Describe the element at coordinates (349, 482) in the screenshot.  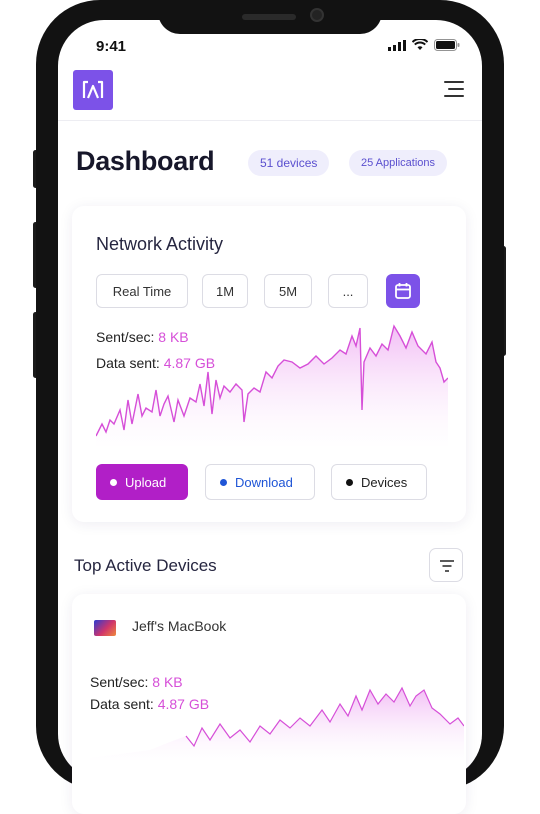
I see `devices-dot-icon` at that location.